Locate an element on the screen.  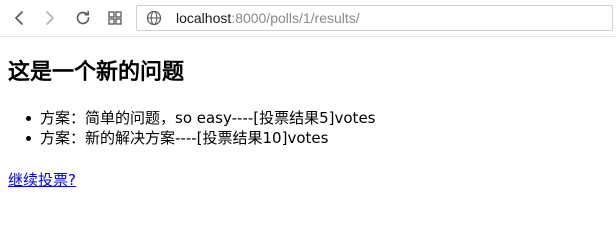
apps-button is located at coordinates (115, 18).